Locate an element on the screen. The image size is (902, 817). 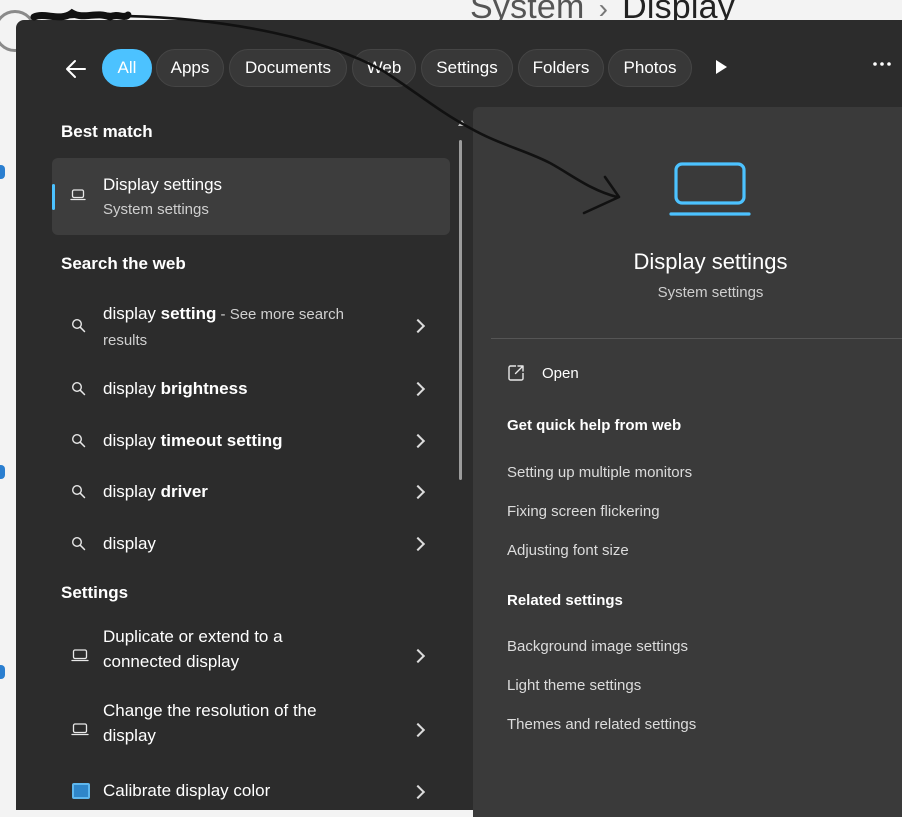
best-match-title: Display settings is located at coordinates (163, 184).